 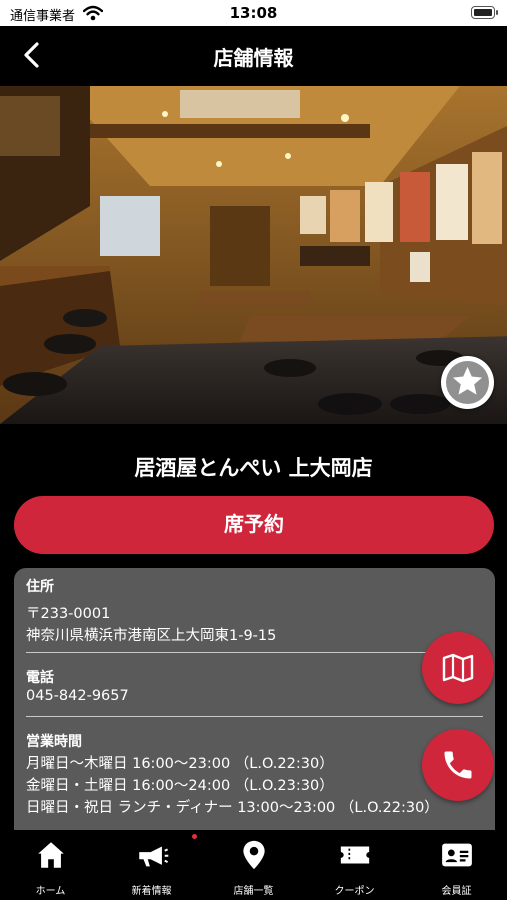 I want to click on tab-news: 新着情報, so click(x=151, y=865).